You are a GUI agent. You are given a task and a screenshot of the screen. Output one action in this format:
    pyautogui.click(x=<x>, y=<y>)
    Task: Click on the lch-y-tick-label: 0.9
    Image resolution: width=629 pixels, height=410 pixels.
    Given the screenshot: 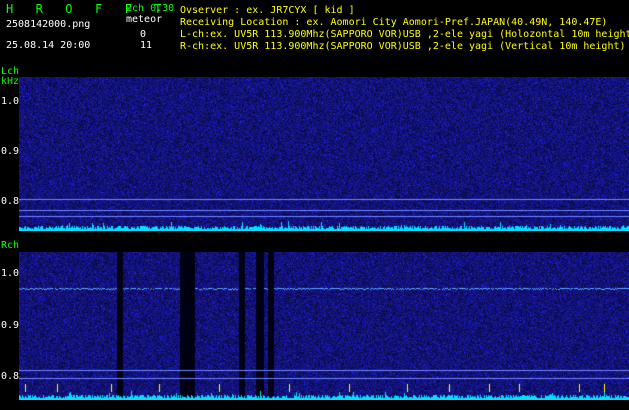 What is the action you would take?
    pyautogui.click(x=10, y=151)
    